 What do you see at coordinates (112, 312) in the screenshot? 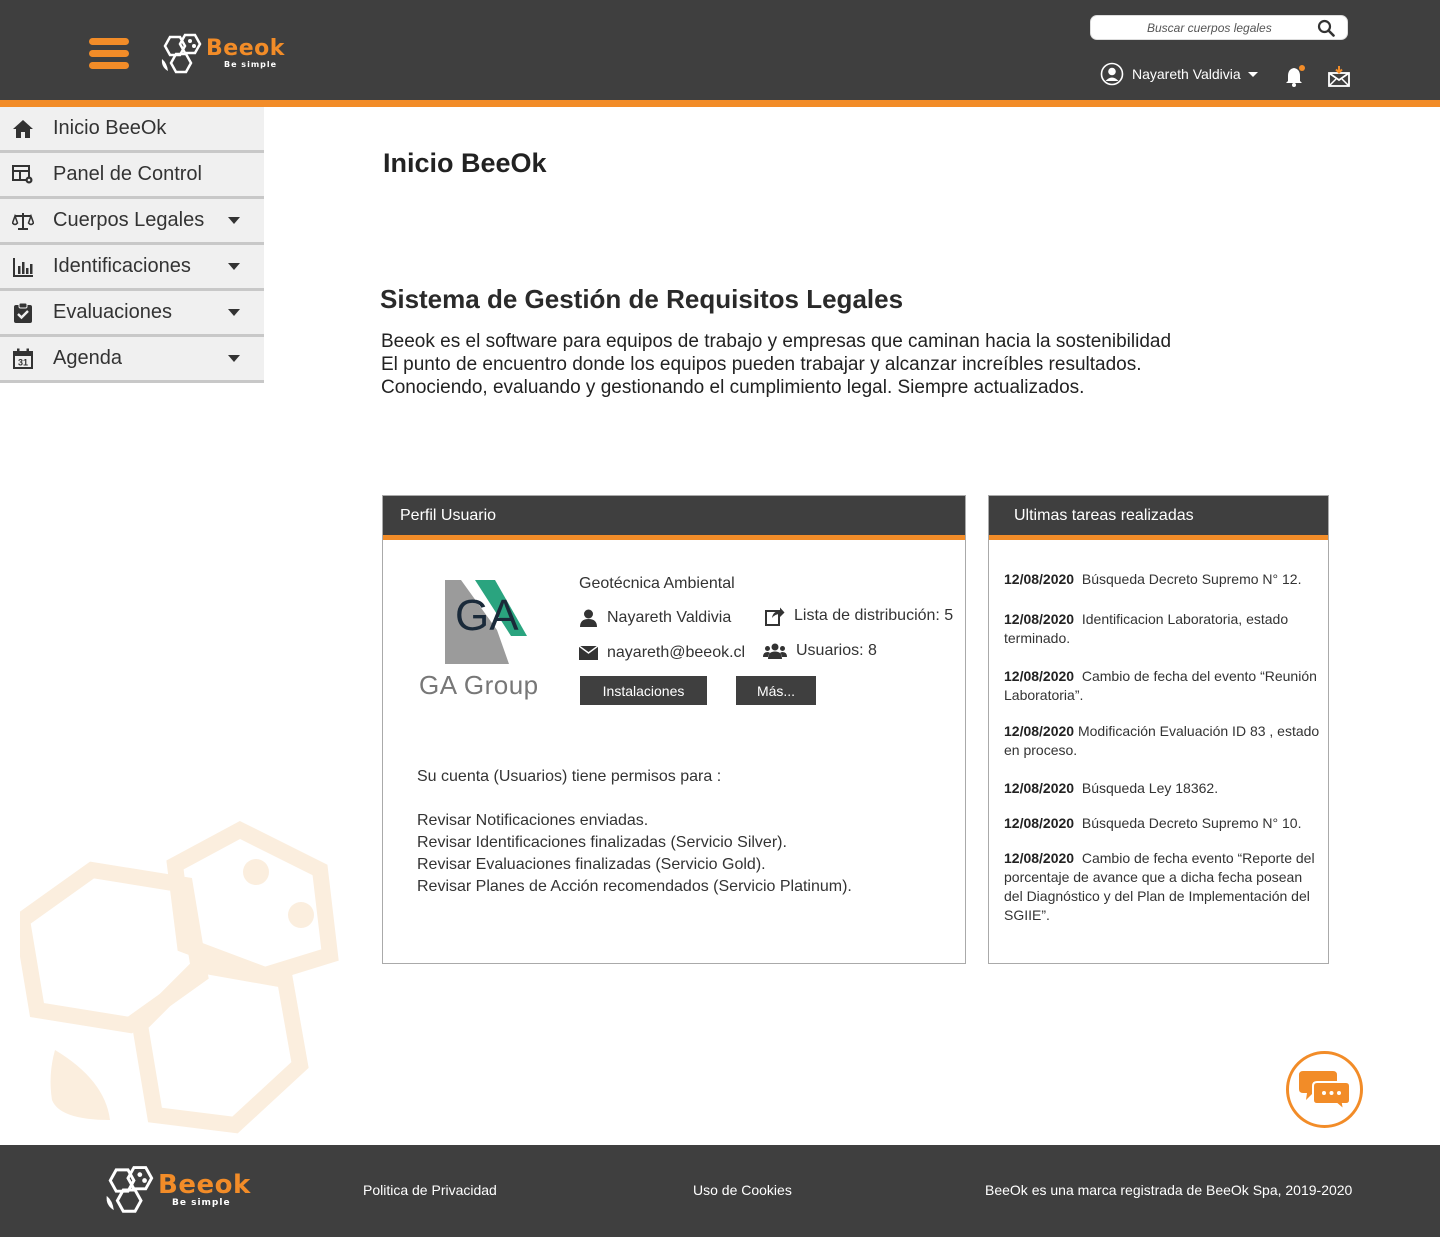
I see `sidebar-item-label: Evaluaciones` at bounding box center [112, 312].